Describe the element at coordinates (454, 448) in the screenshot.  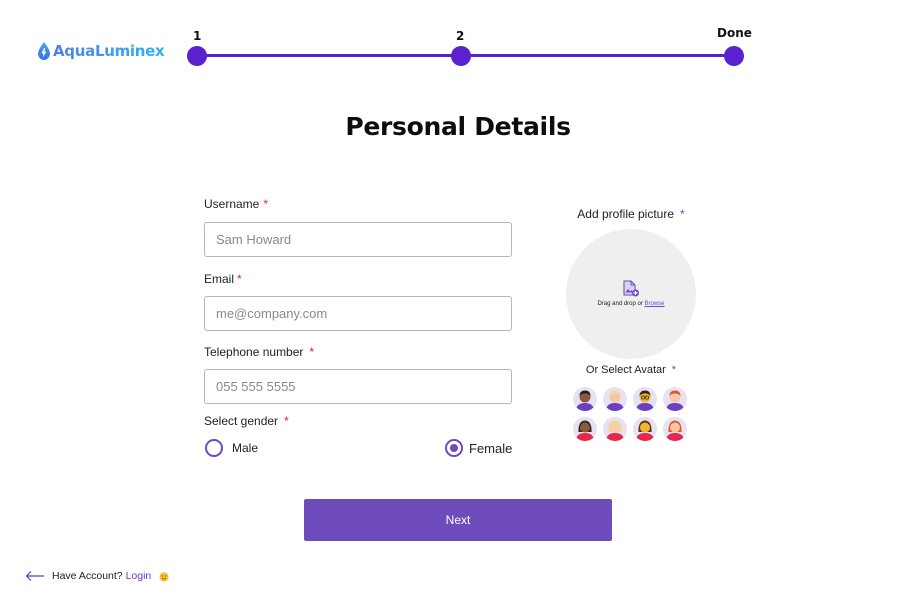
I see `gender-female-radio` at that location.